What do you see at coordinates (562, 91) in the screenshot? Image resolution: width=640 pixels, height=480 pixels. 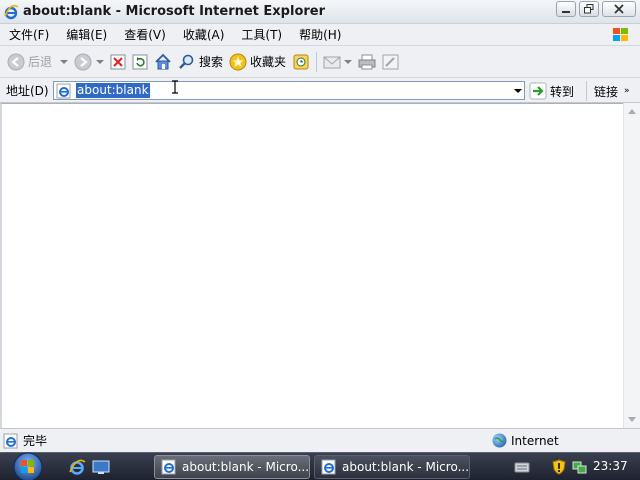 I see `go-label: 转到` at bounding box center [562, 91].